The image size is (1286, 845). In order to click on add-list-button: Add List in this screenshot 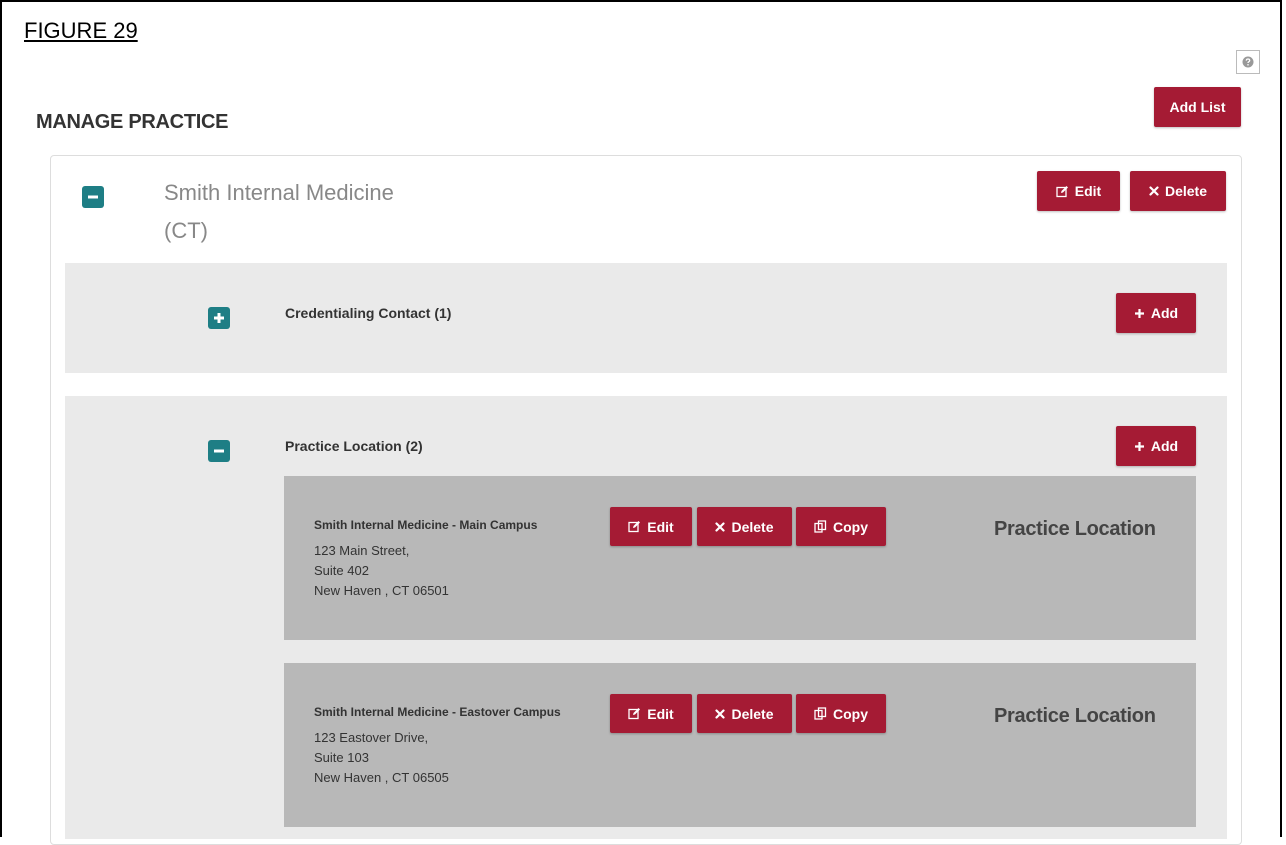, I will do `click(1197, 107)`.